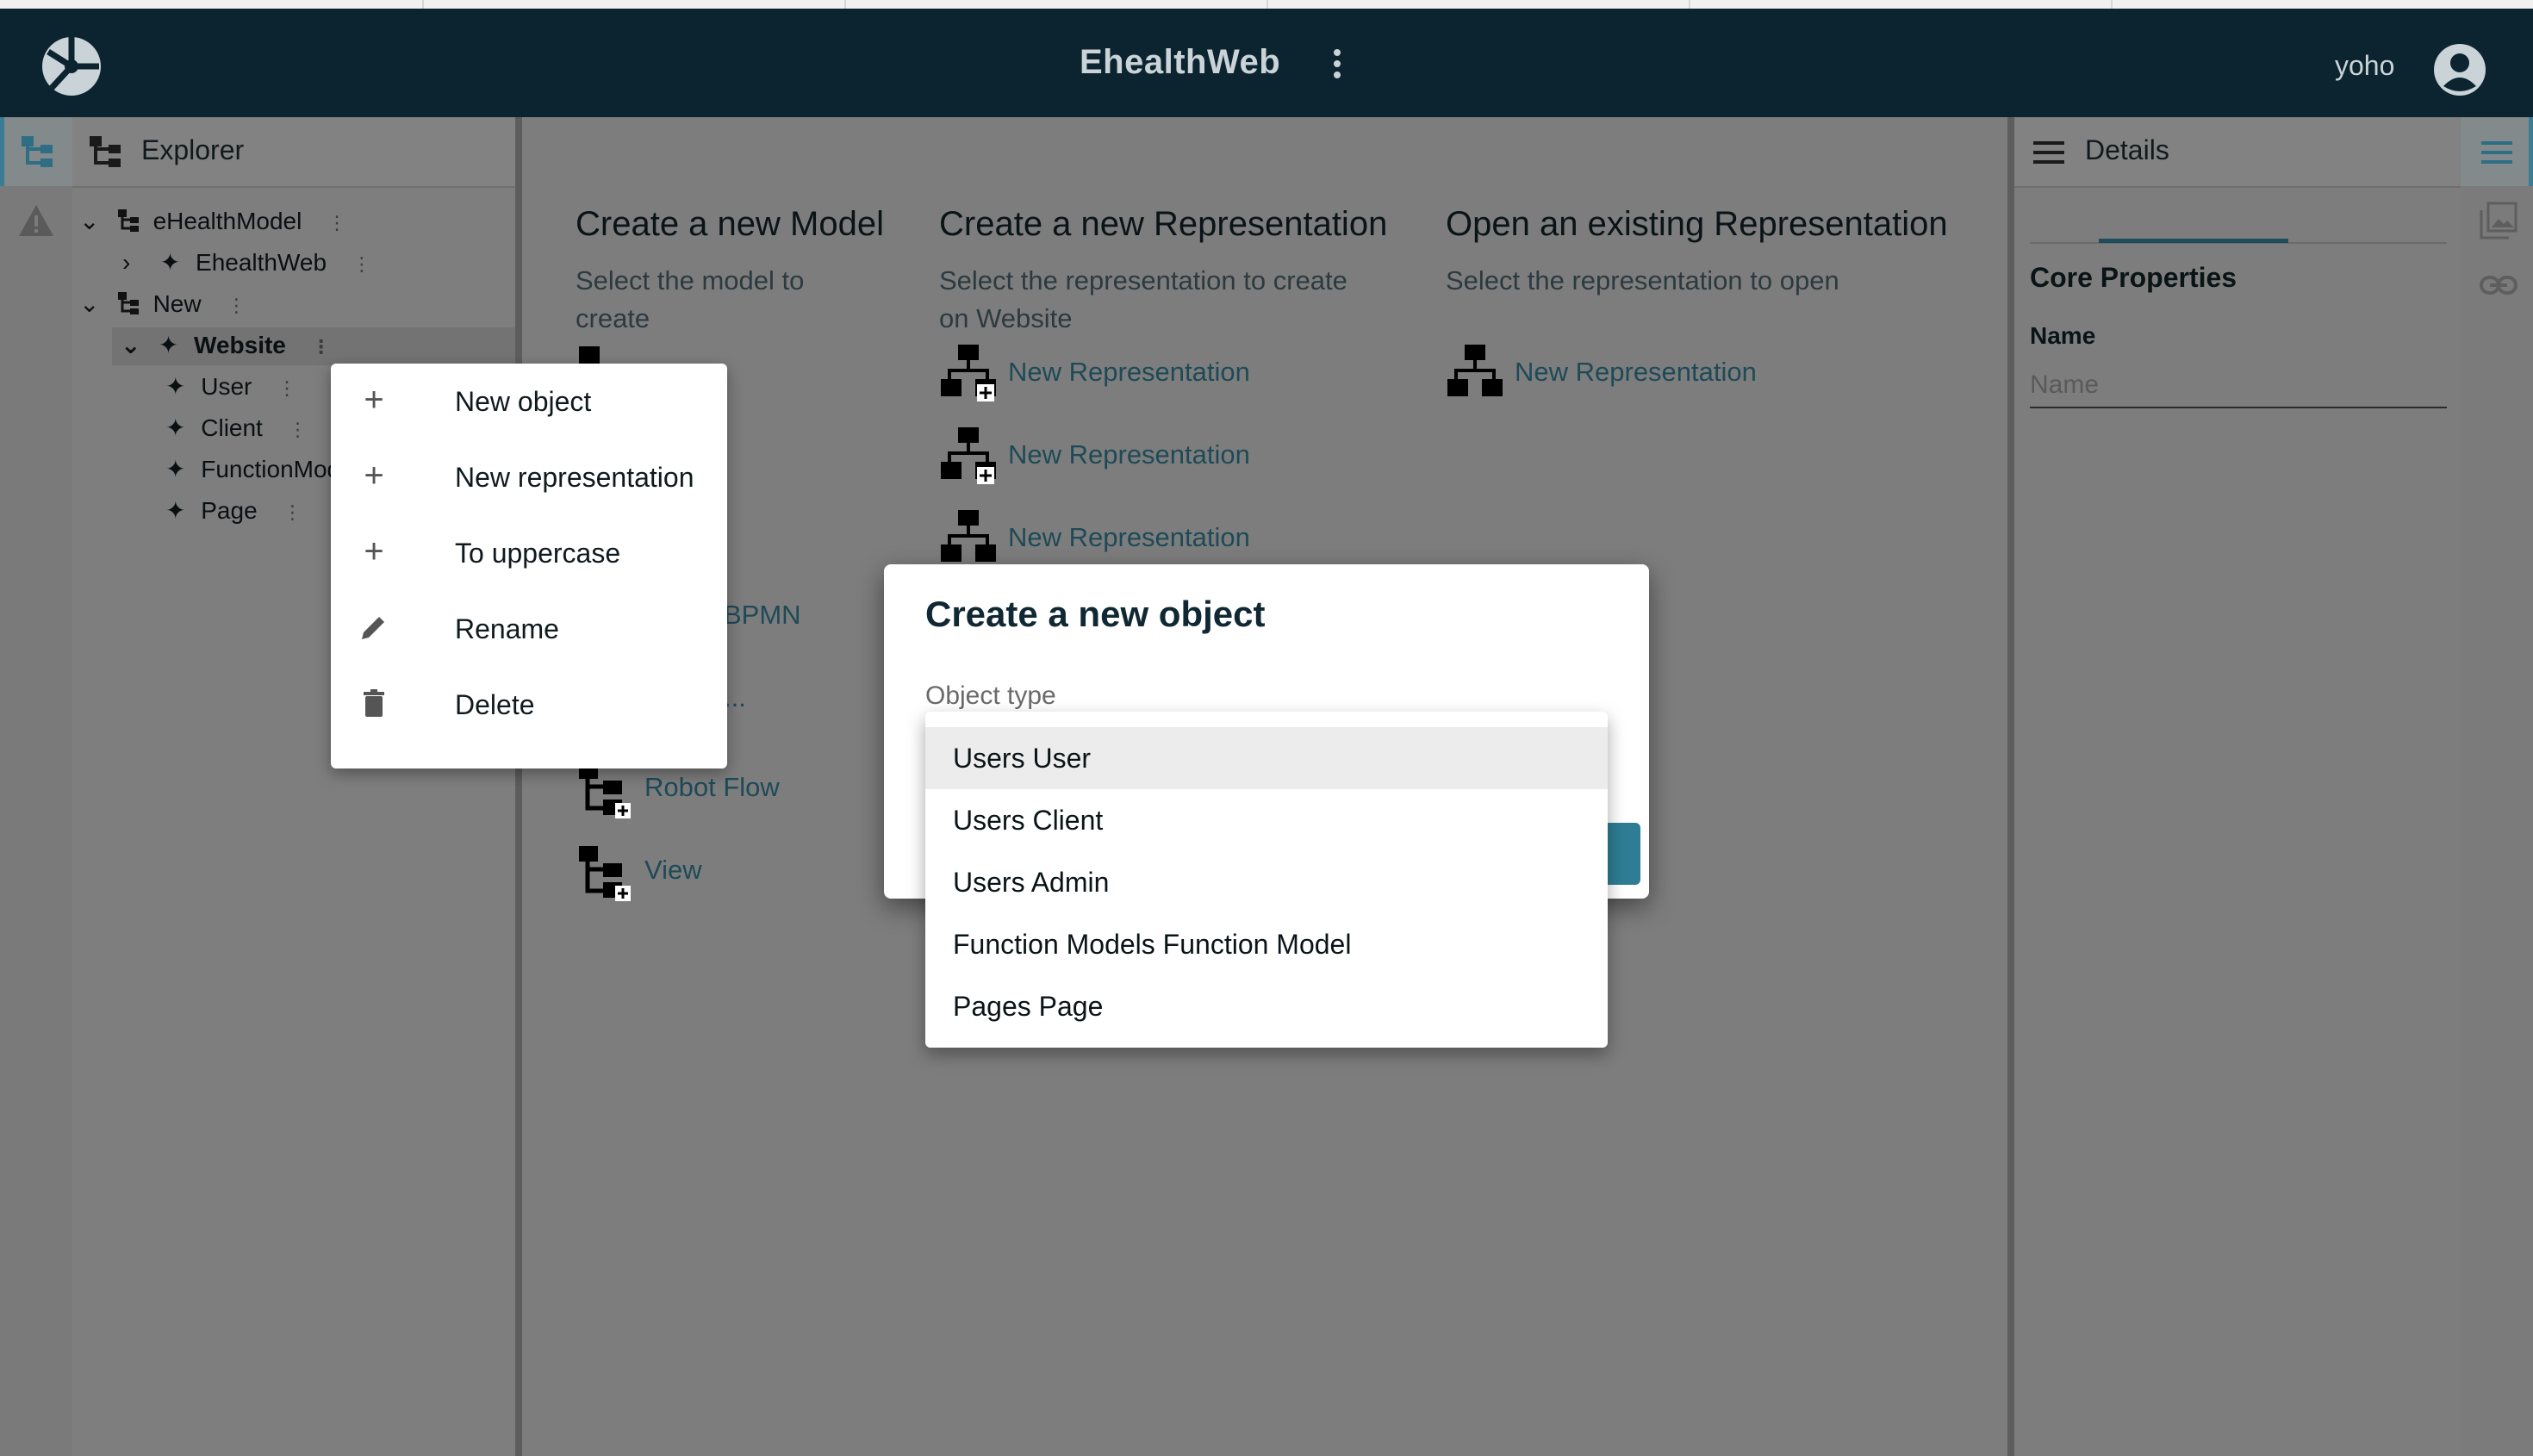  Describe the element at coordinates (1006, 318) in the screenshot. I see `subtitle-line: on Website` at that location.